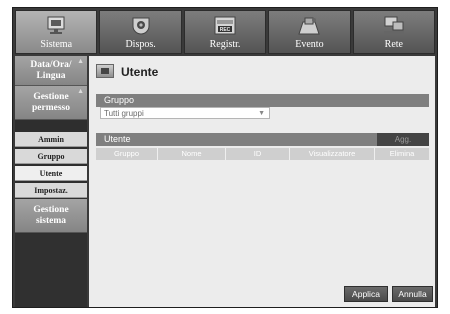  What do you see at coordinates (51, 139) in the screenshot?
I see `sidebar-subitem-ammin: Ammin` at bounding box center [51, 139].